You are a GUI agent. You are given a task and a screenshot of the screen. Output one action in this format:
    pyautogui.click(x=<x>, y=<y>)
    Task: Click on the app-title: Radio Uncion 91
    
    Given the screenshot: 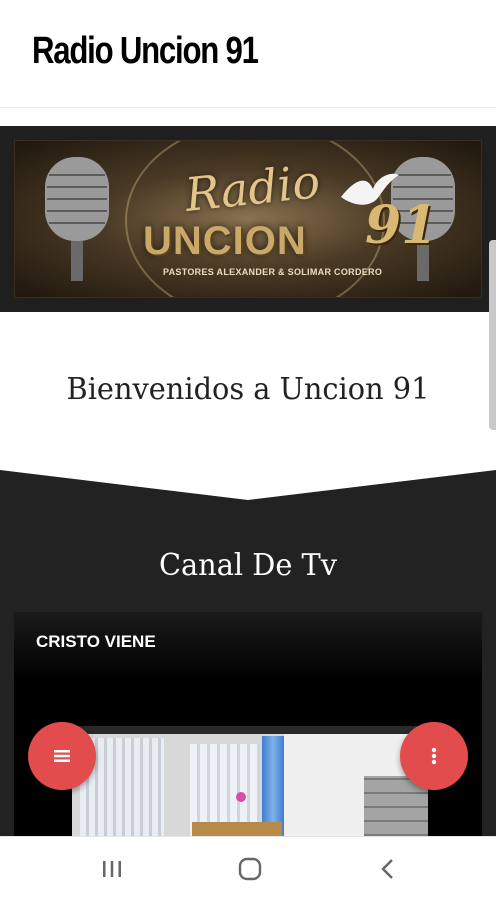 What is the action you would take?
    pyautogui.click(x=145, y=51)
    